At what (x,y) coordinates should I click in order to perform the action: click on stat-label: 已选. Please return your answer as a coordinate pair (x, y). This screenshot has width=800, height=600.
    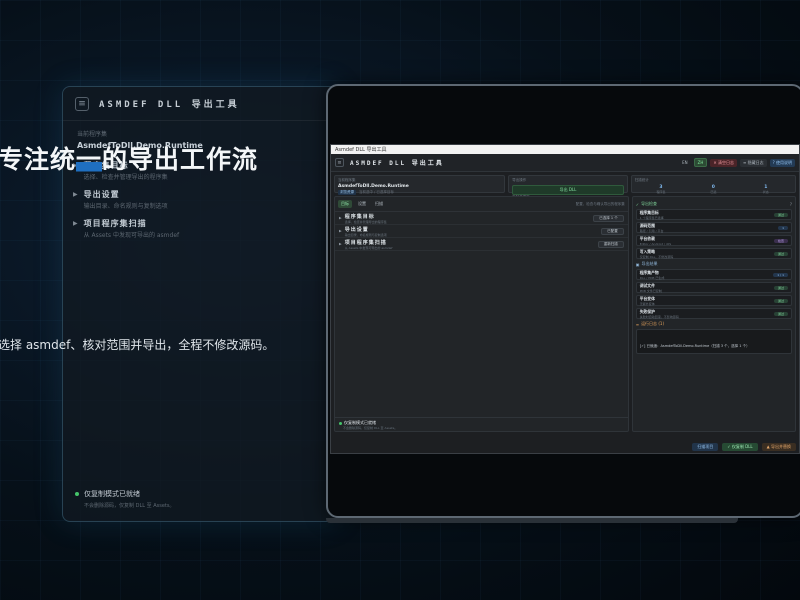
    Looking at the image, I should click on (713, 192).